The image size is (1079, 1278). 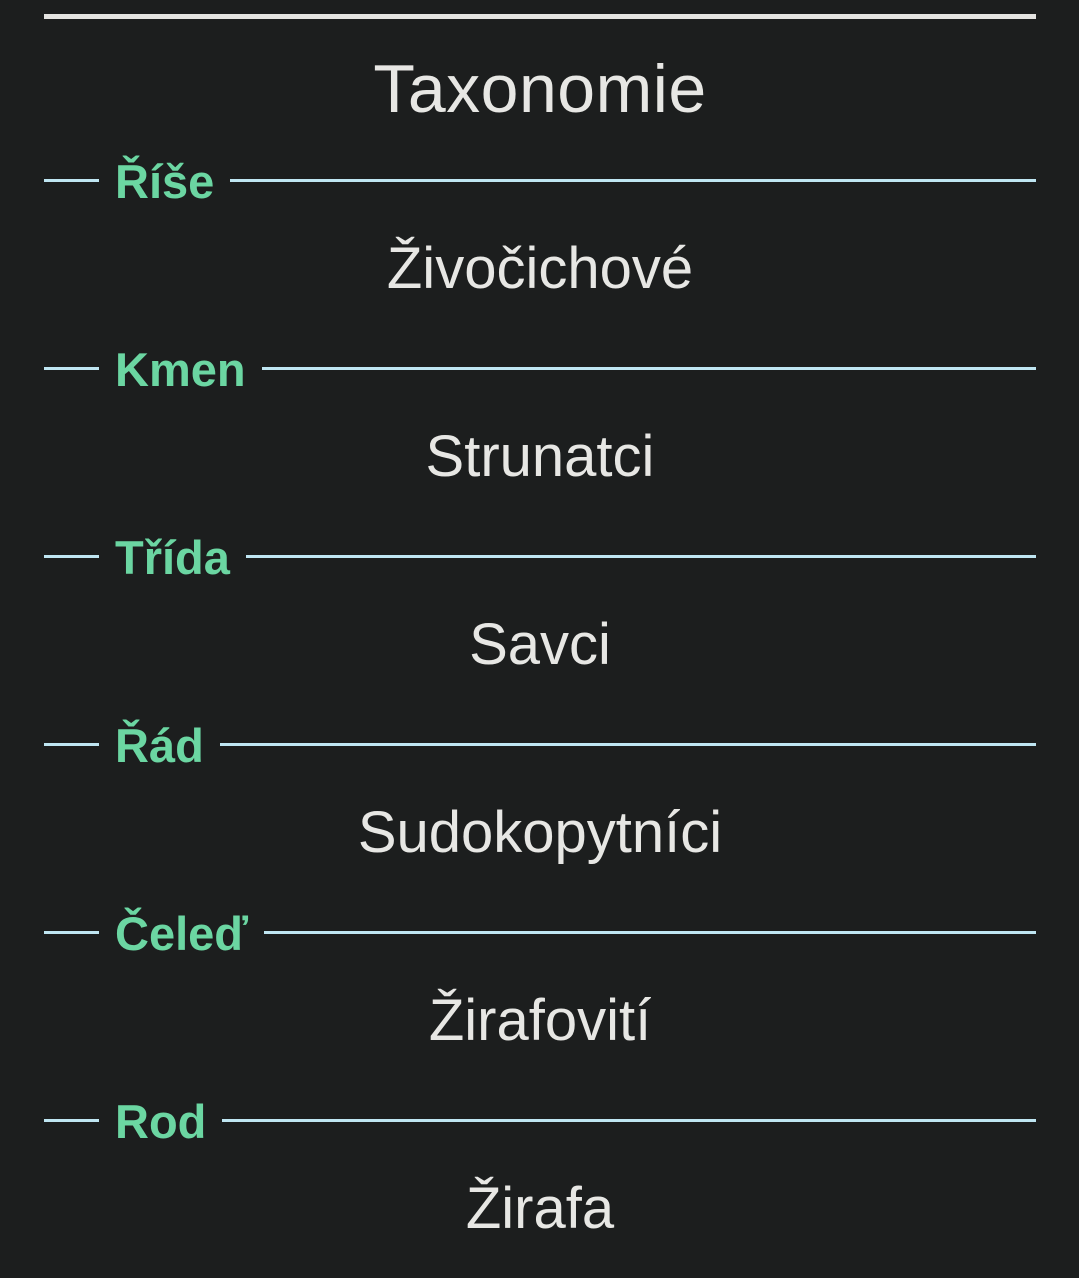 I want to click on rank-heading: Rod, so click(x=540, y=1120).